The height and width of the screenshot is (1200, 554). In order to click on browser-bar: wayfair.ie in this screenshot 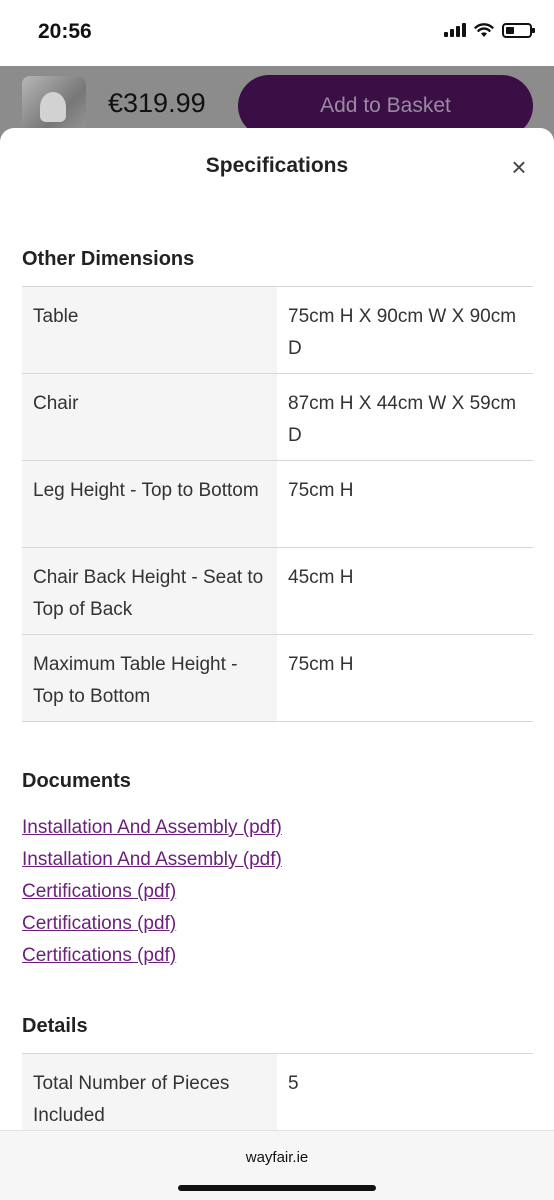, I will do `click(277, 1165)`.